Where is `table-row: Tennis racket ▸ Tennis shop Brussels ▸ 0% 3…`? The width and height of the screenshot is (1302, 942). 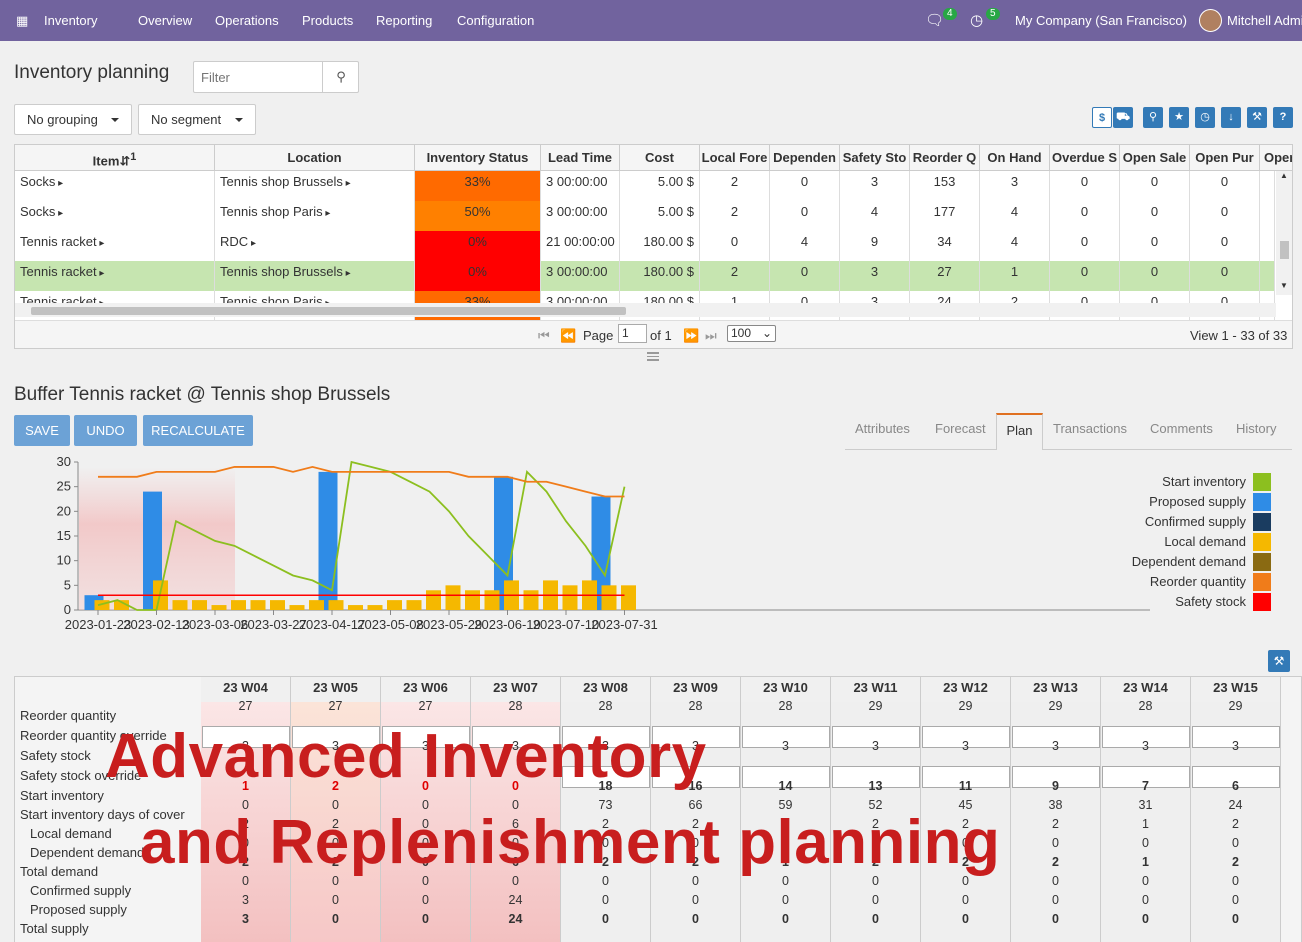
table-row: Tennis racket ▸ Tennis shop Brussels ▸ 0% 3… is located at coordinates (645, 276).